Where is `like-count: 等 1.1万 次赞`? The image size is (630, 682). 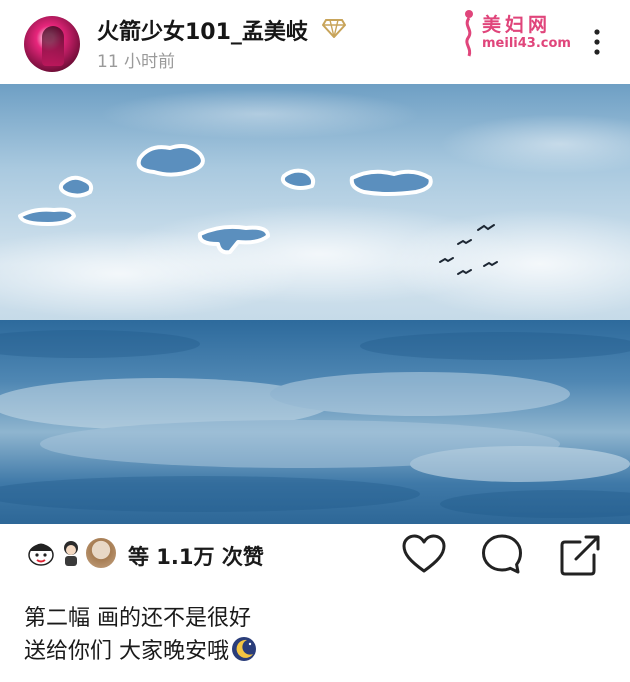
like-count: 等 1.1万 次赞 is located at coordinates (196, 556).